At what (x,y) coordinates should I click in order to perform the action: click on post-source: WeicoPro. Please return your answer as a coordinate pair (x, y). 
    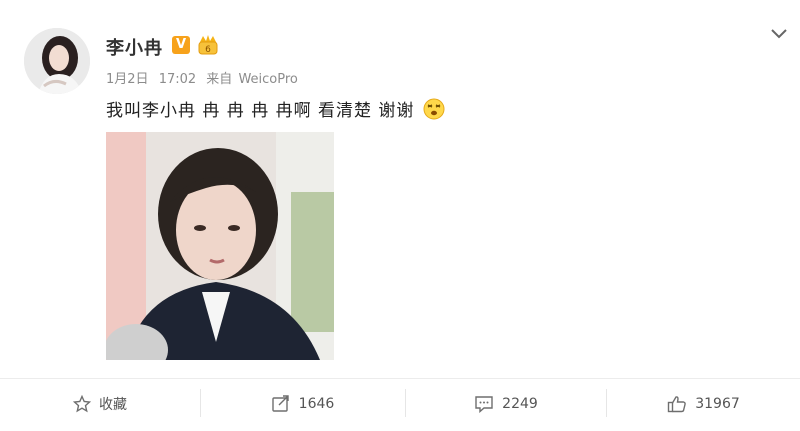
    Looking at the image, I should click on (267, 79).